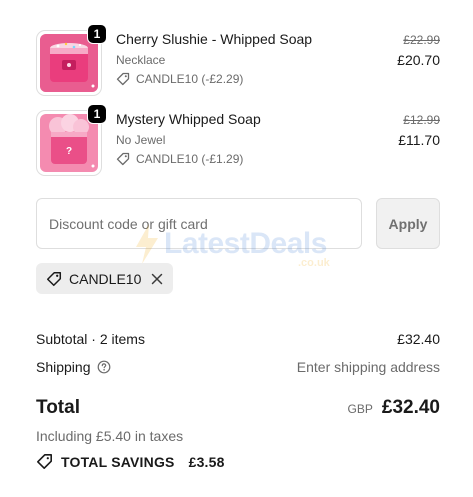 The width and height of the screenshot is (473, 497). I want to click on subtotal-row: Subtotal · 2 items £32.40, so click(238, 339).